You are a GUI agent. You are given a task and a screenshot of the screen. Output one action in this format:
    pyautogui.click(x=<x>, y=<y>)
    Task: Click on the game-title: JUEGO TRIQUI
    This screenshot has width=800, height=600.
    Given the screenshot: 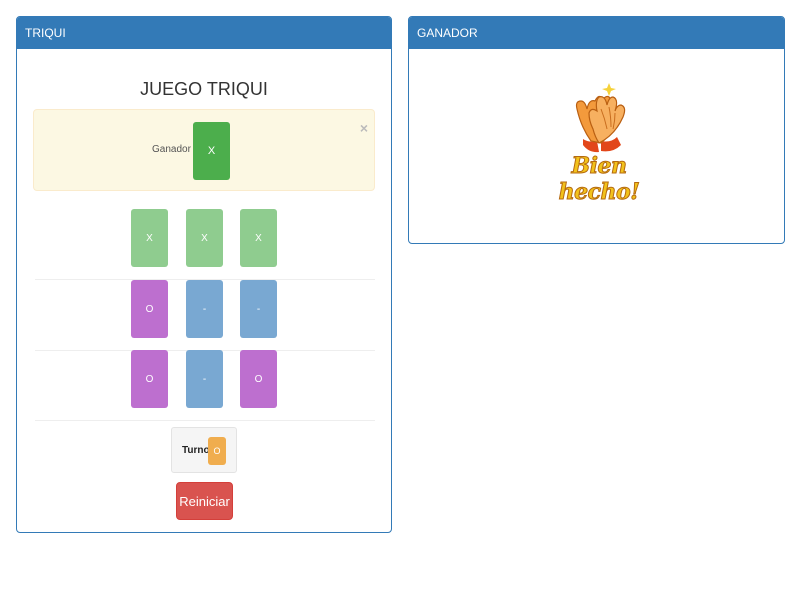 What is the action you would take?
    pyautogui.click(x=204, y=89)
    